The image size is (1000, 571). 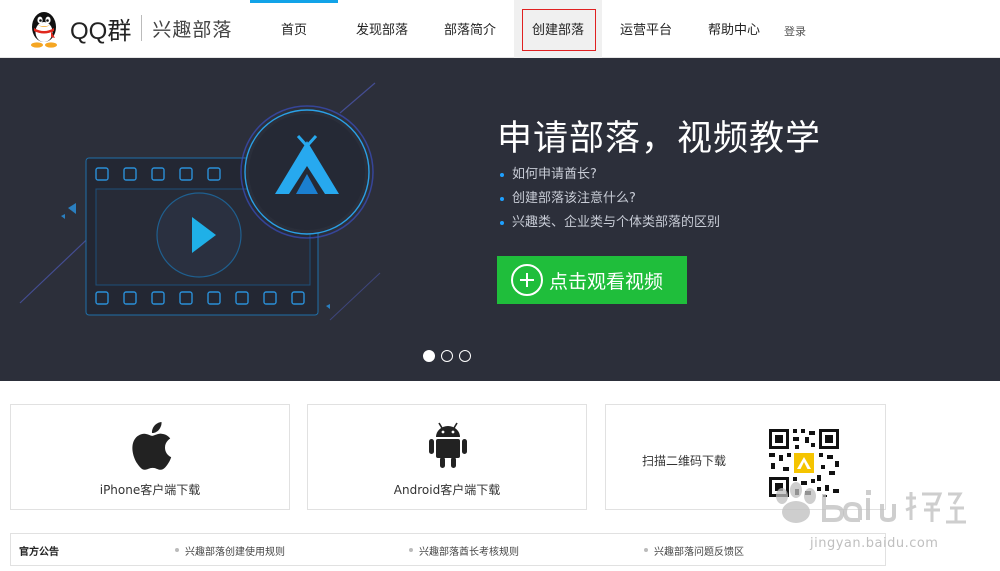 I want to click on site-header: QQ群 兴趣部落 首页 发现部落 部落简介 创建部落 运营平台 帮助中心 登录, so click(x=500, y=29).